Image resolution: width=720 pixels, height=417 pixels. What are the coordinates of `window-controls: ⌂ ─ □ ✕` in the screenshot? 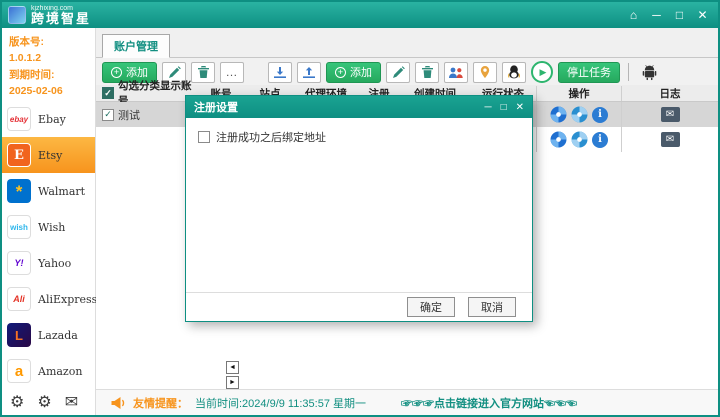 It's located at (668, 15).